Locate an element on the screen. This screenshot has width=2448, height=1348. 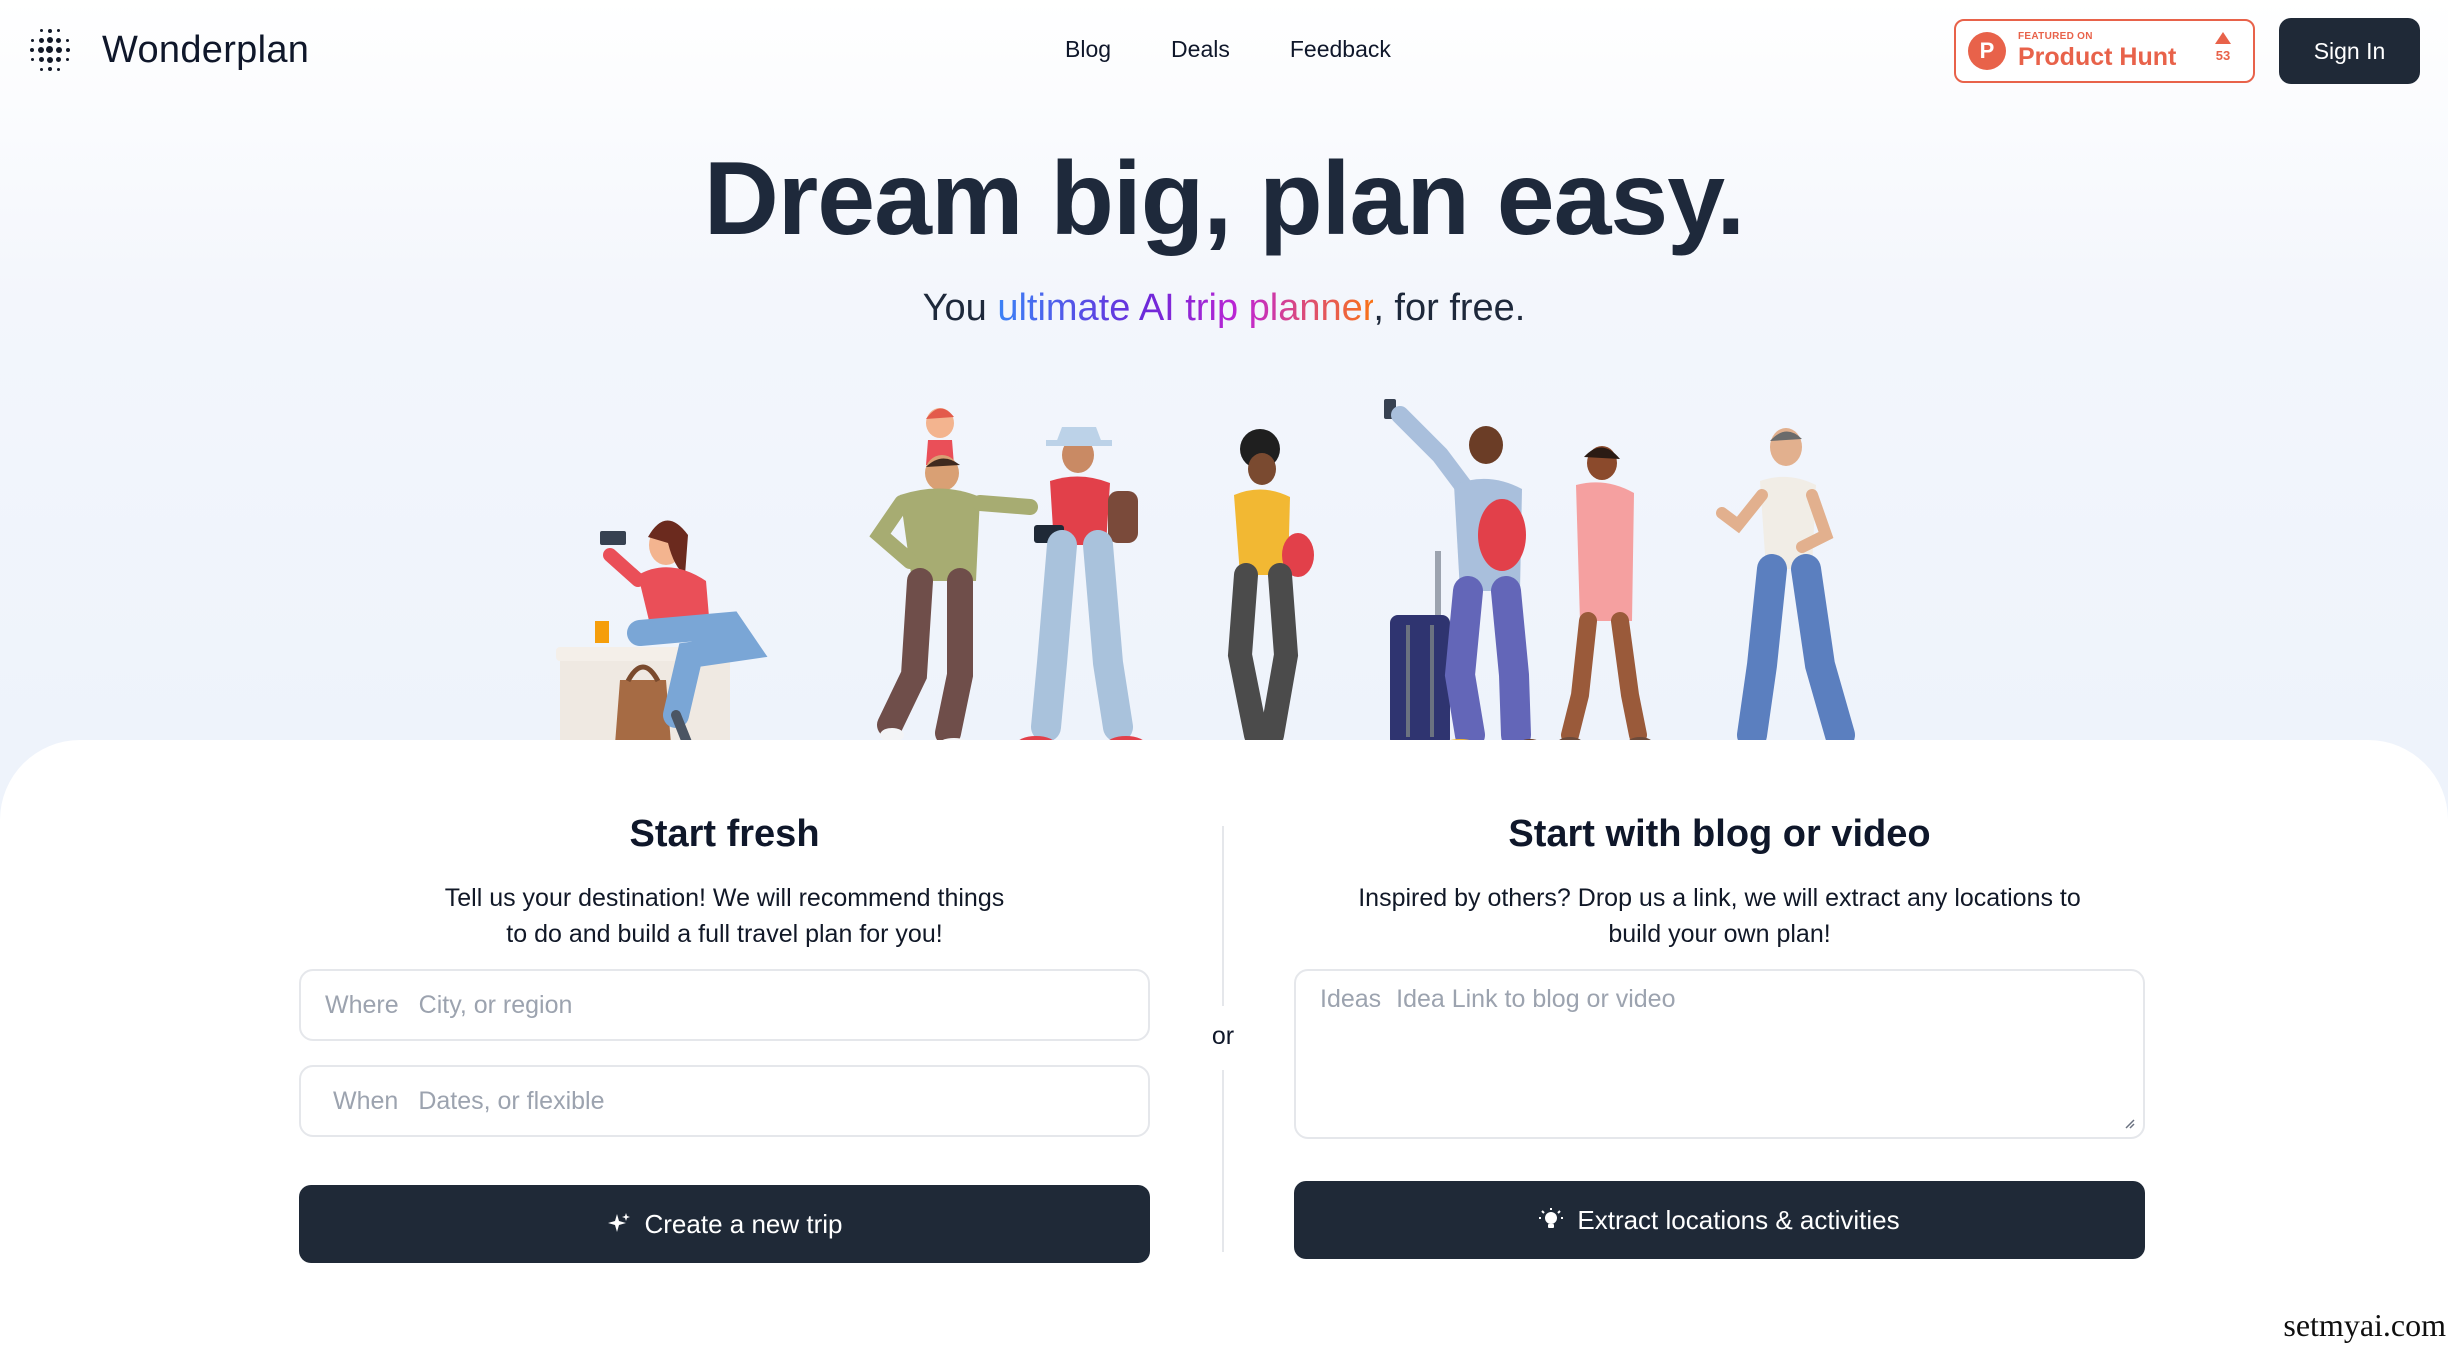
subtitle-prefix: You is located at coordinates (960, 308).